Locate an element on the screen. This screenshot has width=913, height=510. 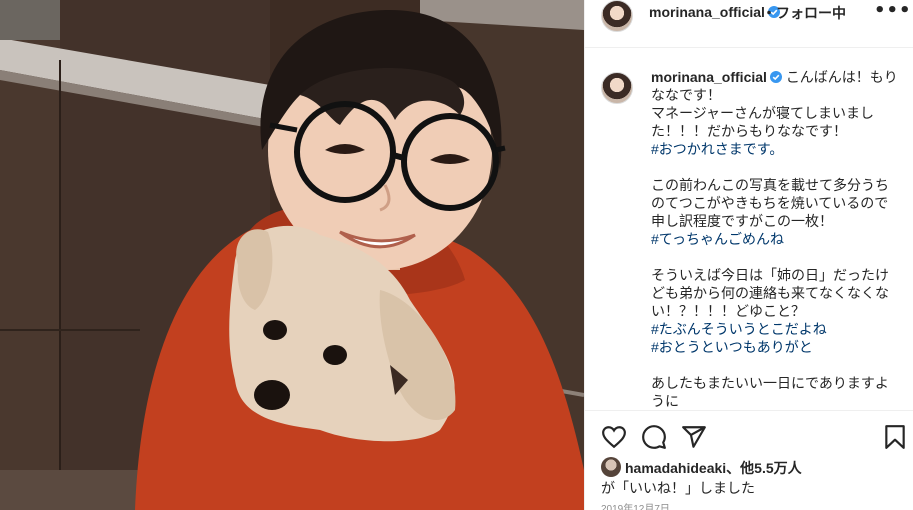
verified-badge-icon is located at coordinates (775, 77).